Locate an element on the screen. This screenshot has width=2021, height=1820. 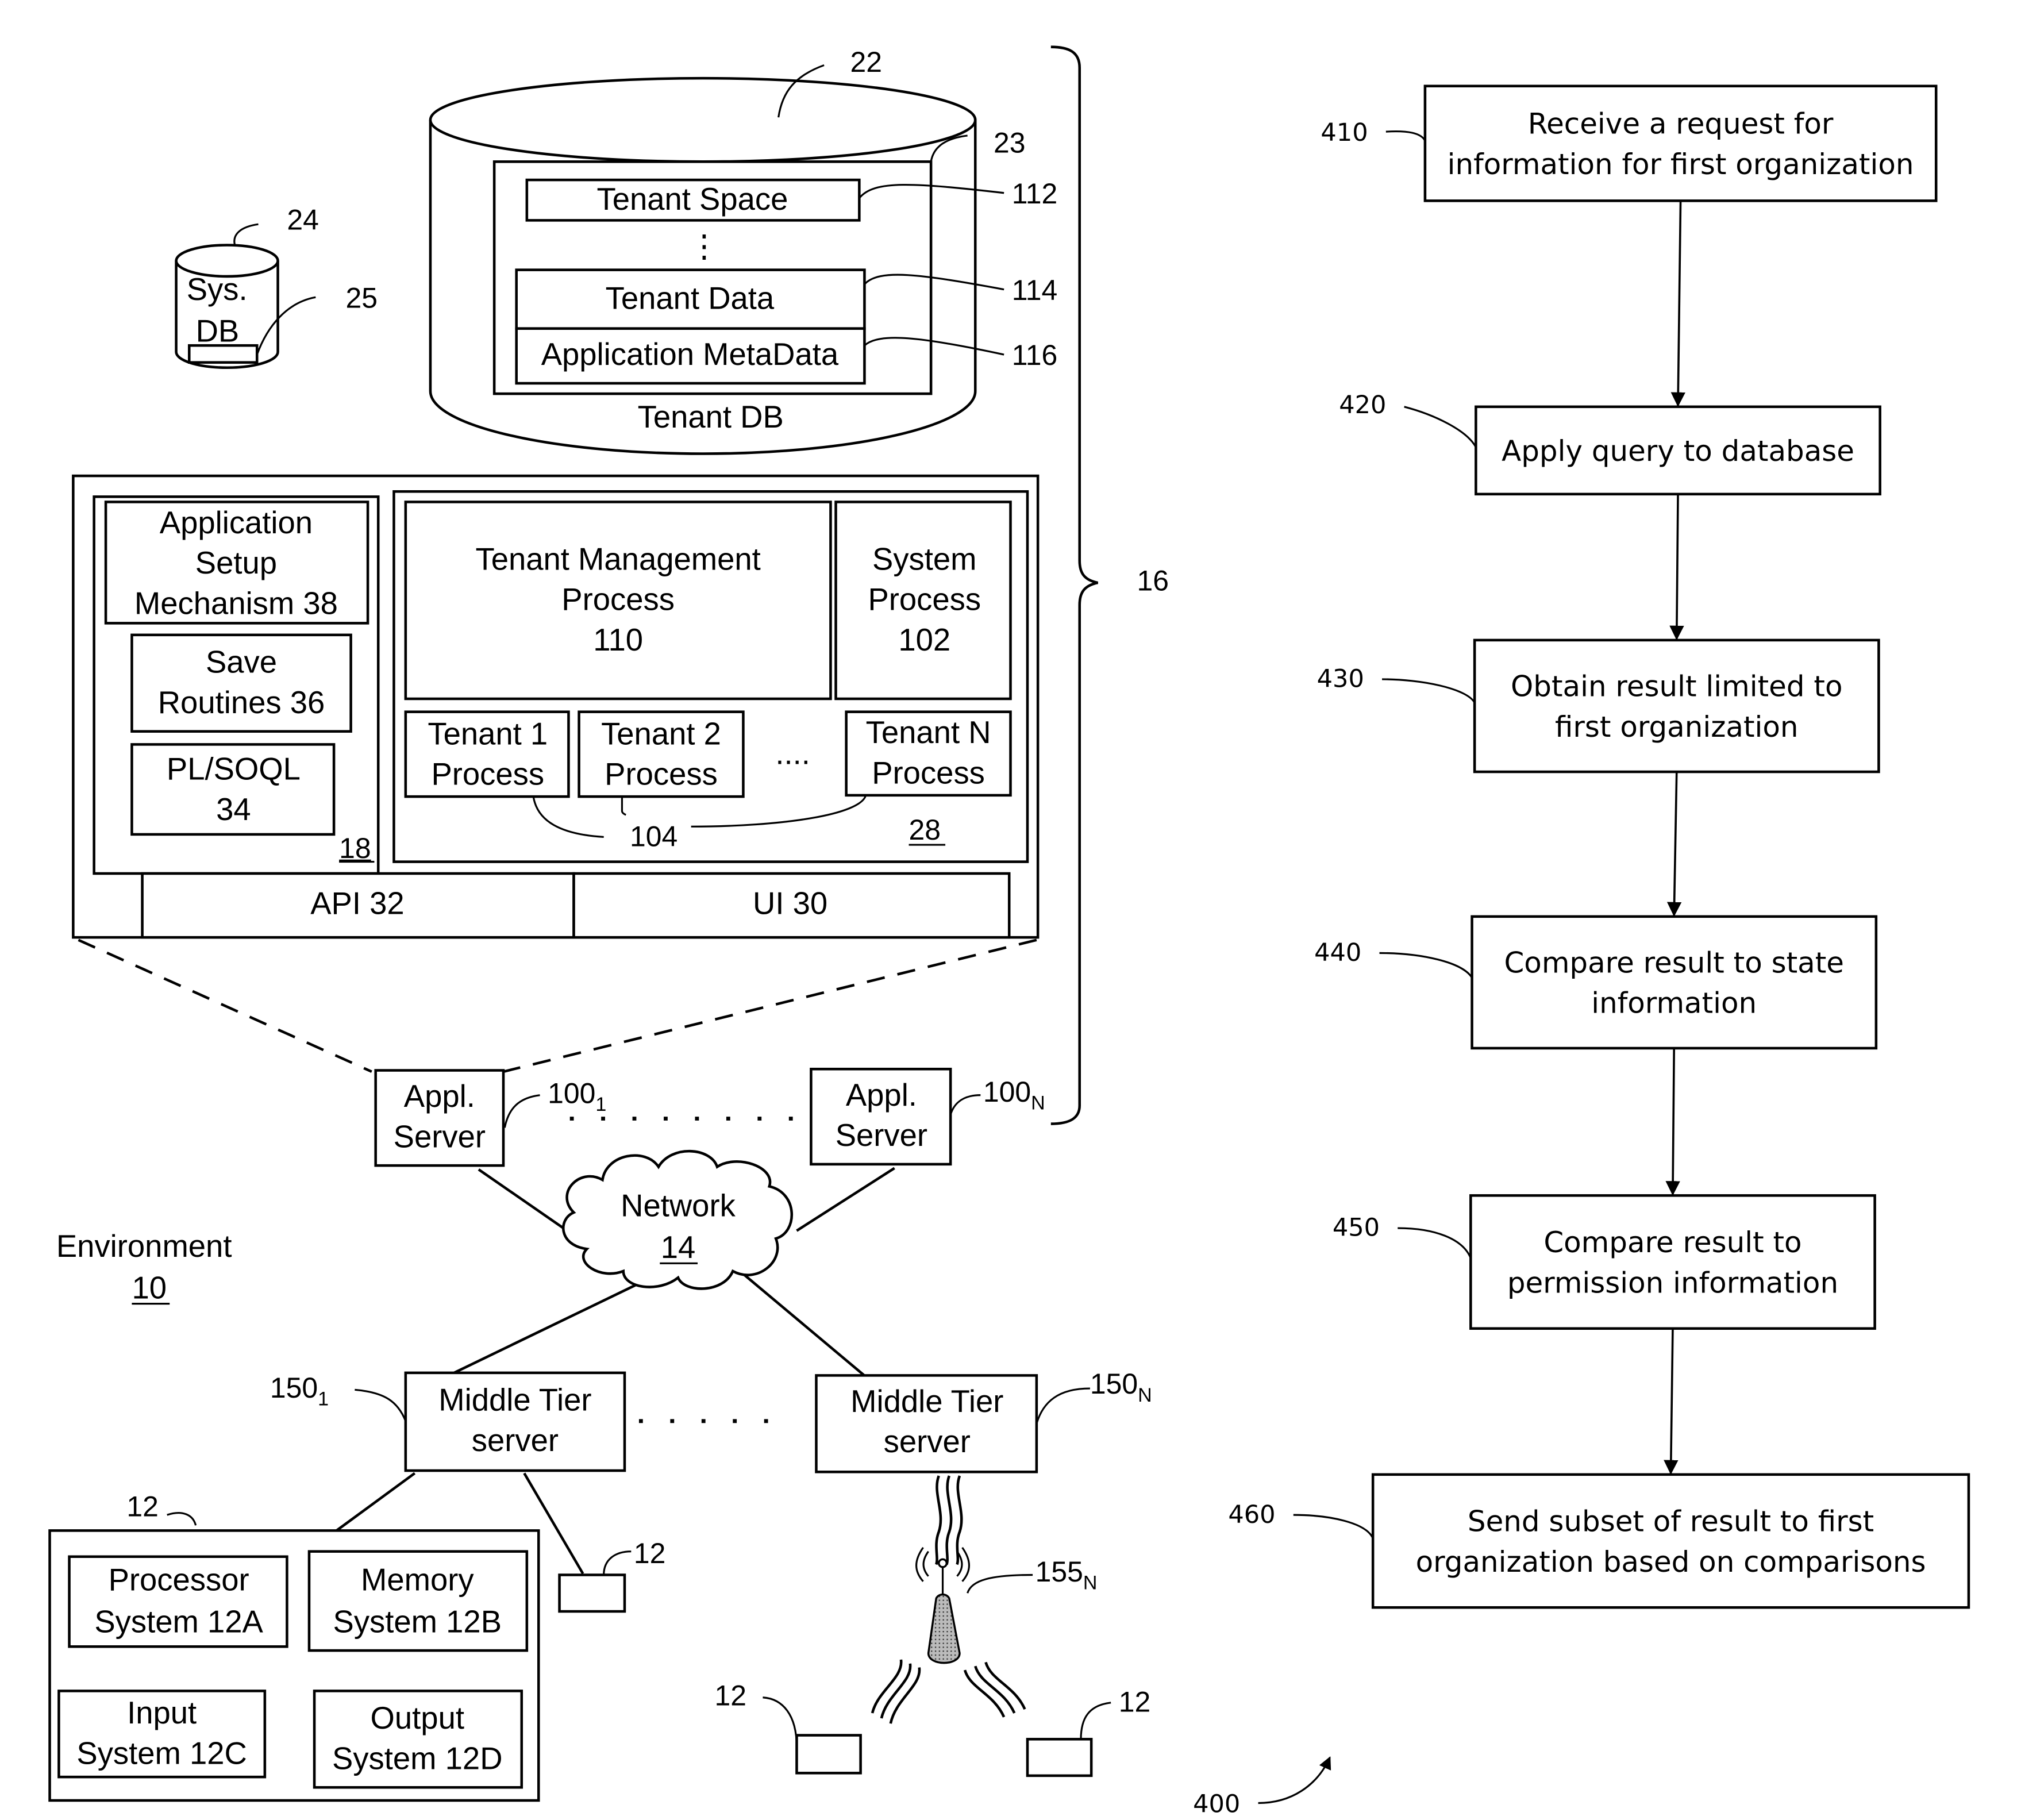
save-routines-line2: Routines 36 is located at coordinates (241, 702).